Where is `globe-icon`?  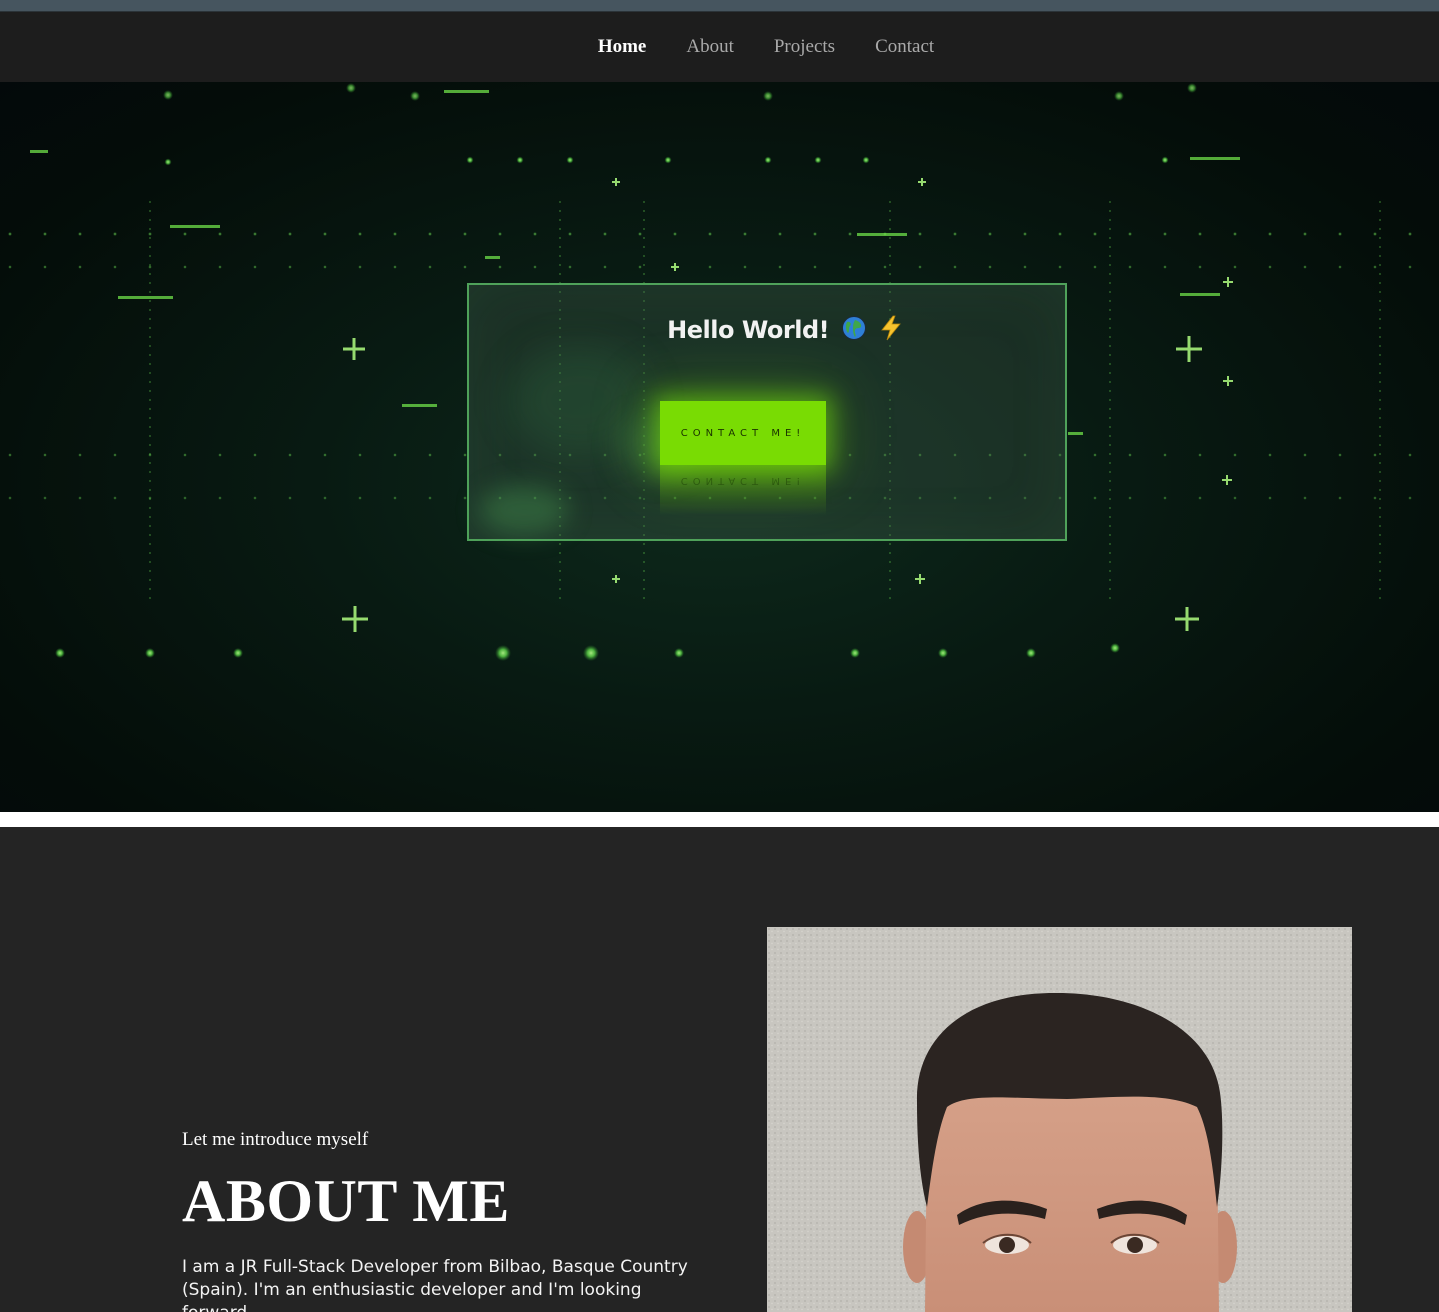
globe-icon is located at coordinates (854, 331).